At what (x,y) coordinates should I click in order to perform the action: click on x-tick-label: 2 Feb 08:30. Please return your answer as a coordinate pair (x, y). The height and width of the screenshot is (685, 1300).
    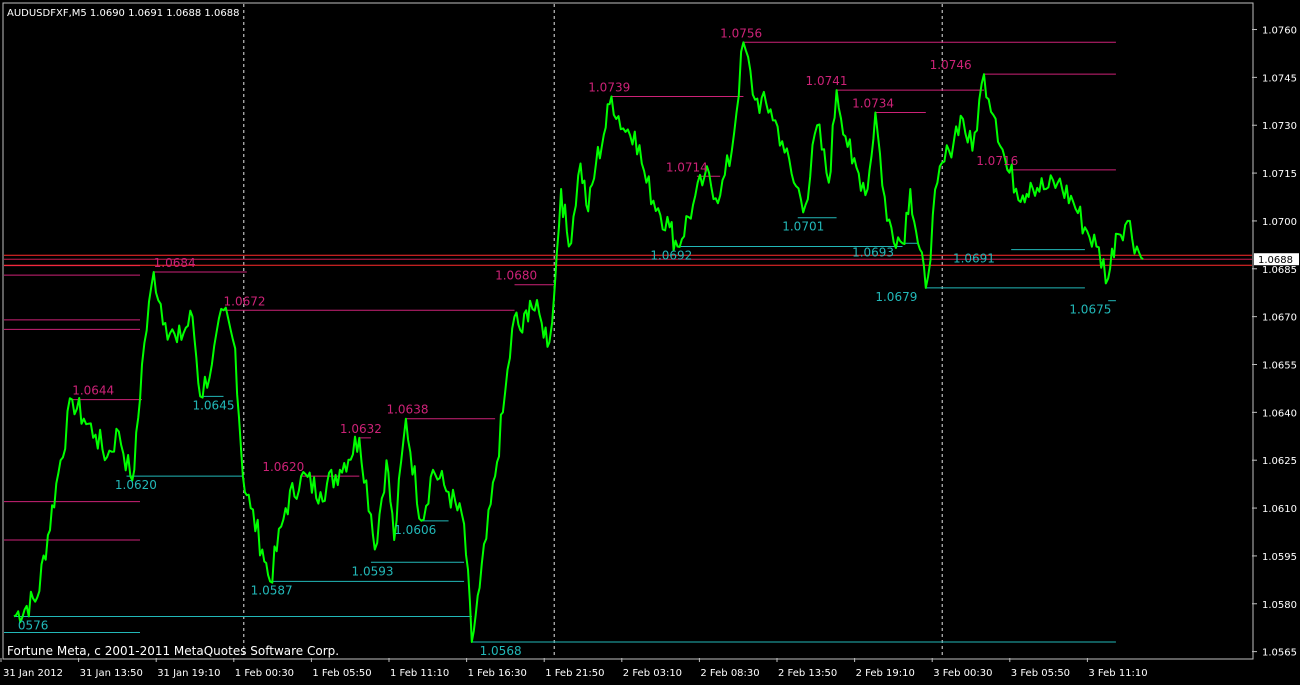
    Looking at the image, I should click on (729, 673).